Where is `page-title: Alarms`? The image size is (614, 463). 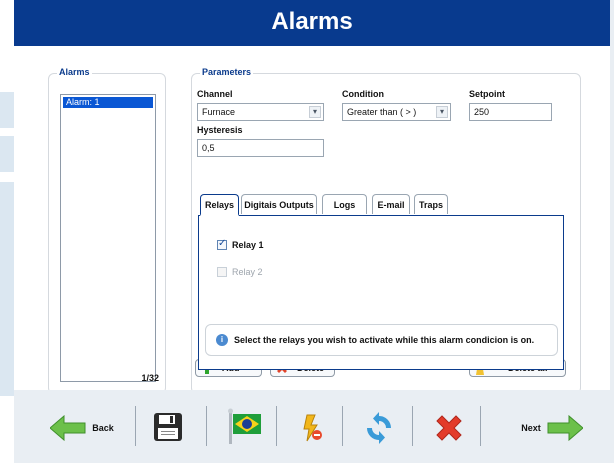
page-title: Alarms is located at coordinates (312, 21).